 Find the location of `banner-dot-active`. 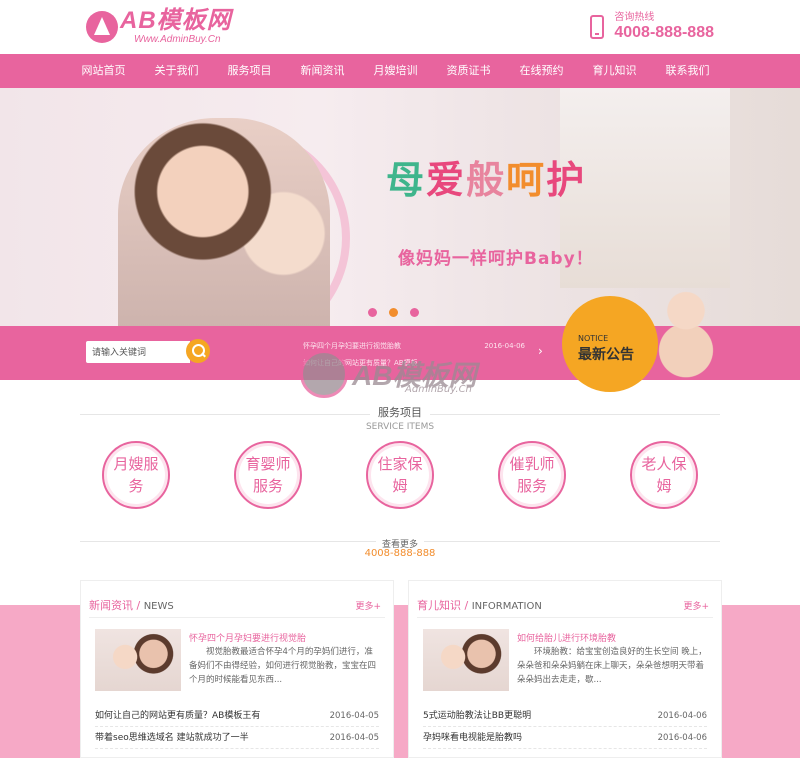

banner-dot-active is located at coordinates (393, 312).